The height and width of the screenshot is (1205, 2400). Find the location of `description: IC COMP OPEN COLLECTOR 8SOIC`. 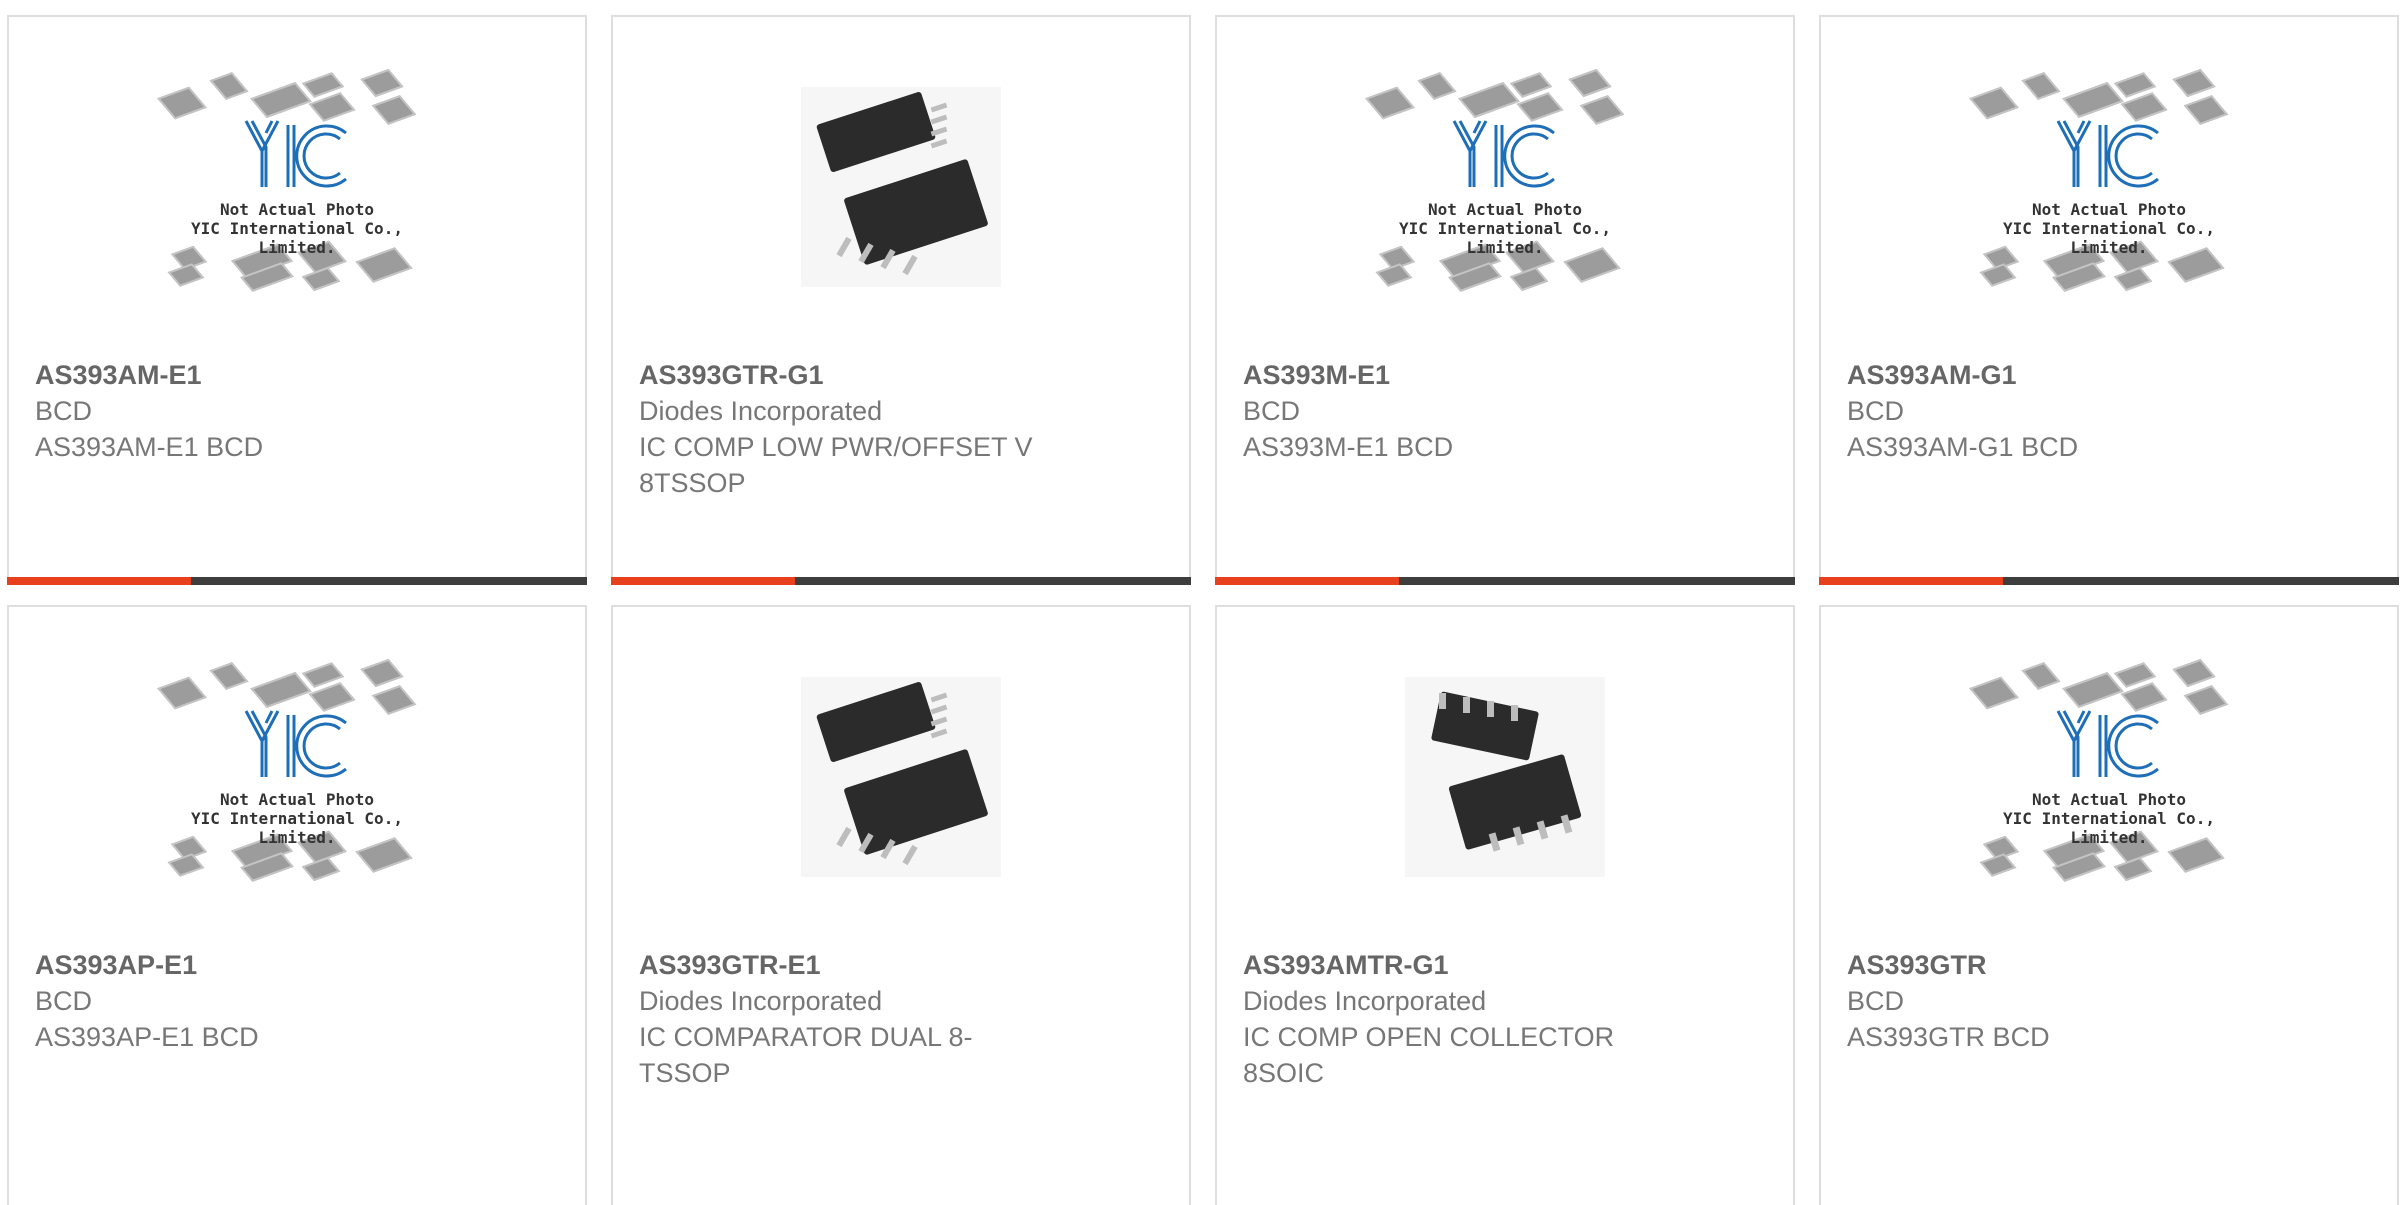

description: IC COMP OPEN COLLECTOR 8SOIC is located at coordinates (1429, 1055).